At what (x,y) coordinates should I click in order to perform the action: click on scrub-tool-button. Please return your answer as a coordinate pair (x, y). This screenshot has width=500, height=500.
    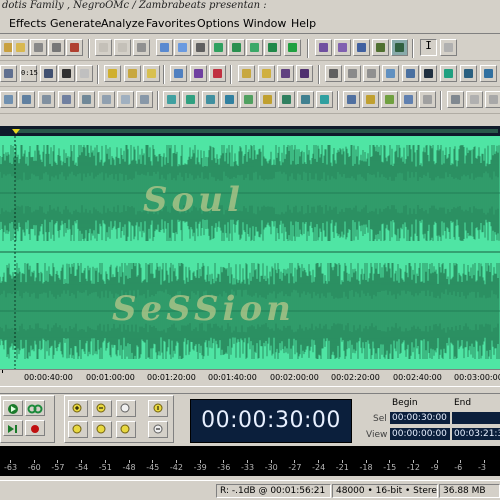
    Looking at the image, I should click on (448, 47).